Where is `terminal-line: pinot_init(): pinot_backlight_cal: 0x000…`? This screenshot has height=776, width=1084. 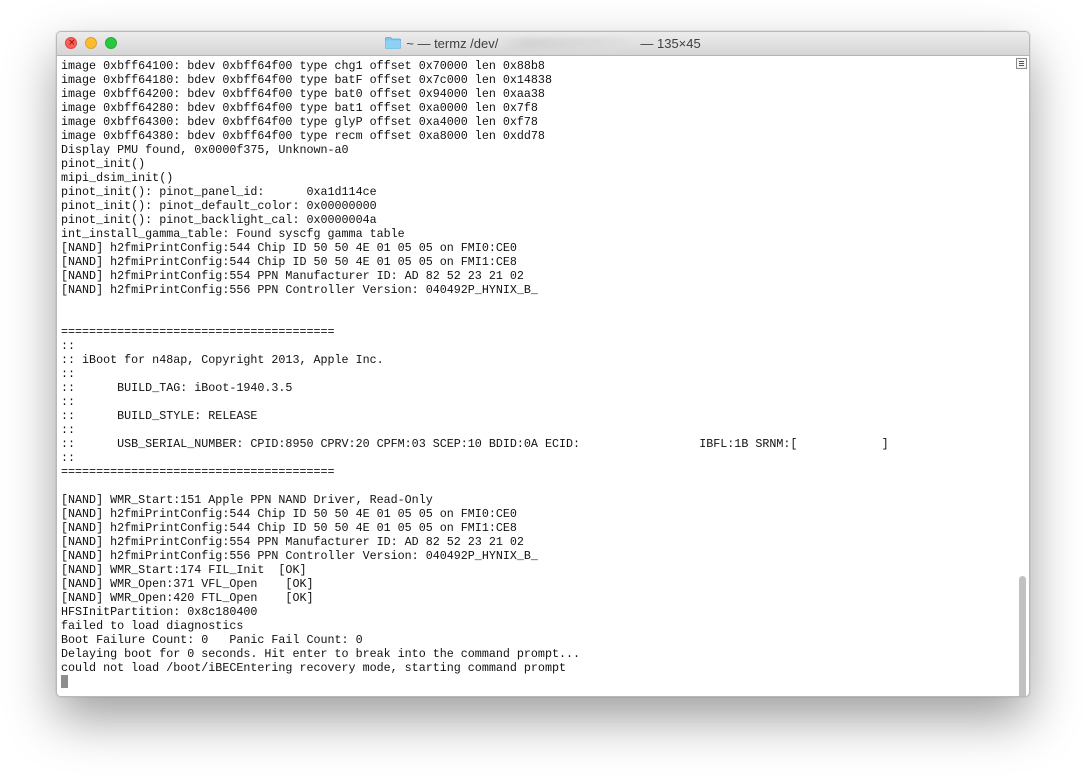
terminal-line: pinot_init(): pinot_backlight_cal: 0x000… is located at coordinates (219, 220).